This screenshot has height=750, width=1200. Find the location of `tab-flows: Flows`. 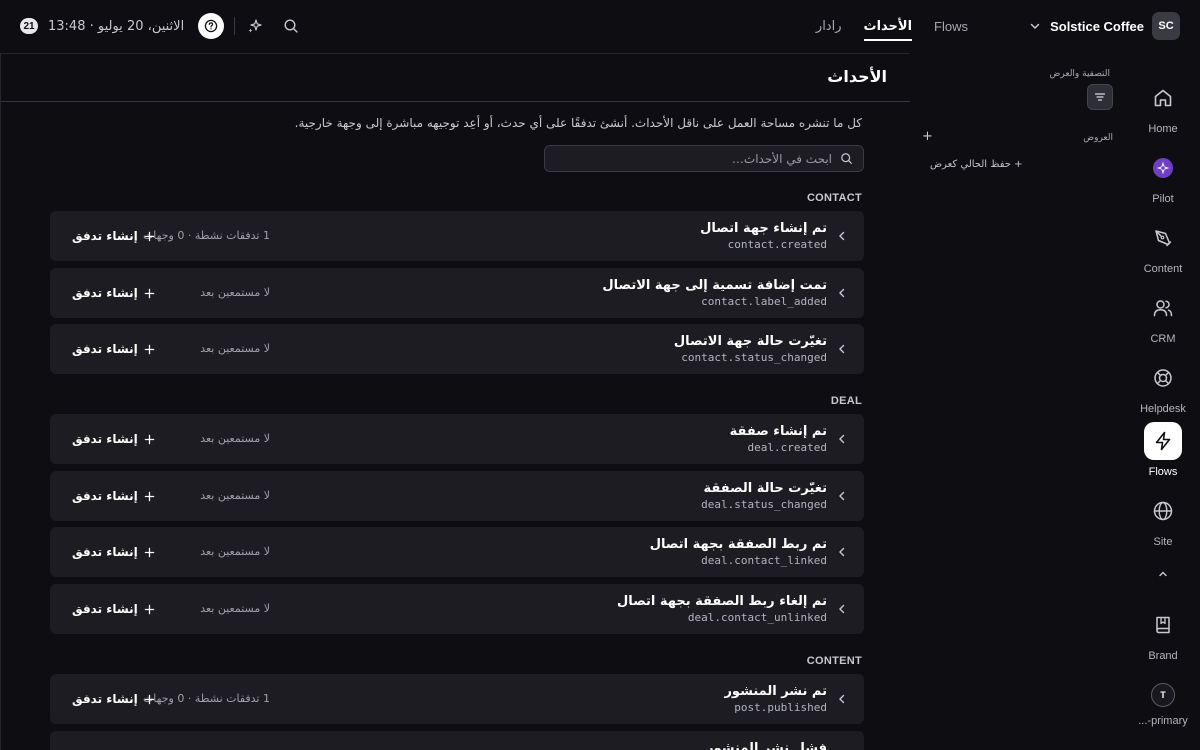

tab-flows: Flows is located at coordinates (951, 27).